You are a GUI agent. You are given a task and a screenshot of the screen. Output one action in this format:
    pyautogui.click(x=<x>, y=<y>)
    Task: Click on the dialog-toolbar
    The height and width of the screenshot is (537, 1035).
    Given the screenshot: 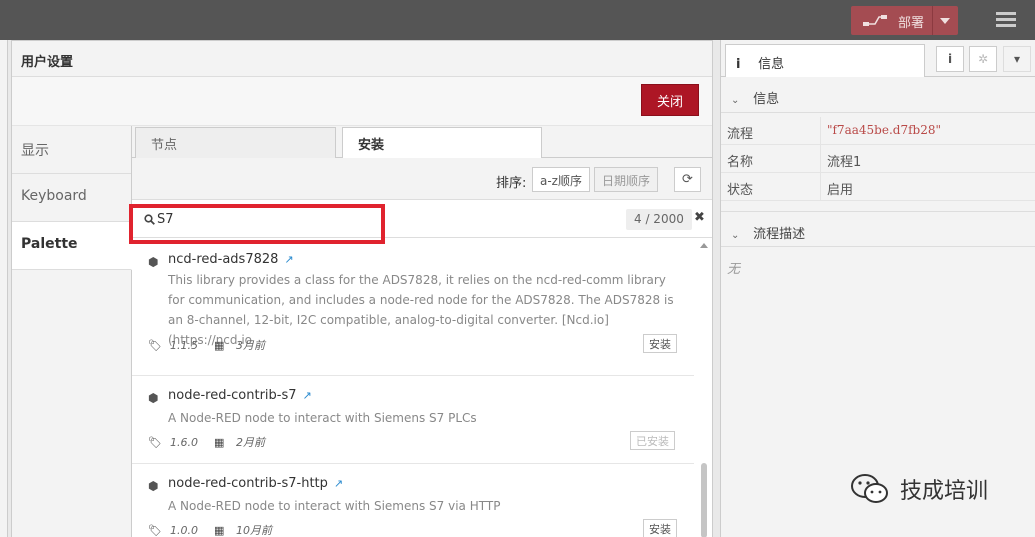 What is the action you would take?
    pyautogui.click(x=362, y=101)
    